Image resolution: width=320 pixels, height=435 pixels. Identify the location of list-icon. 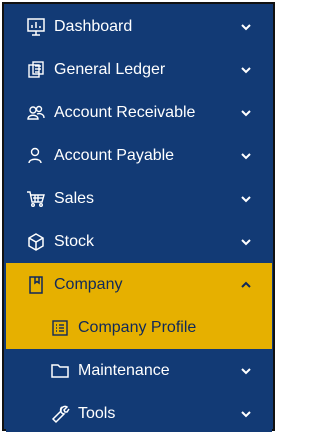
(60, 328).